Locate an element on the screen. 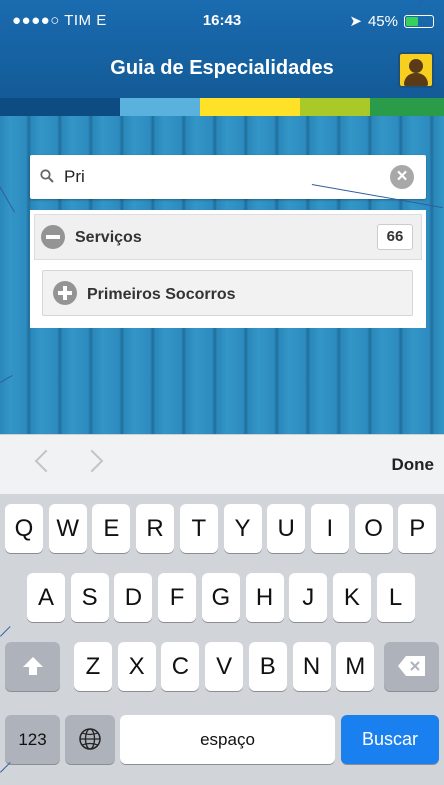 Image resolution: width=444 pixels, height=785 pixels. shift-key is located at coordinates (32, 666).